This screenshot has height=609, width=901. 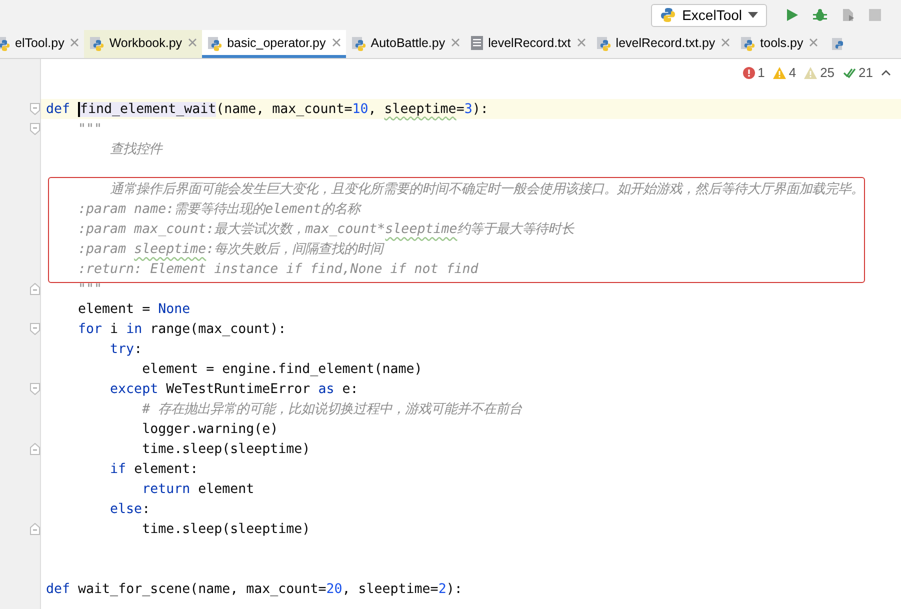 What do you see at coordinates (281, 369) in the screenshot?
I see `code-line: element = engine.find_element(name)` at bounding box center [281, 369].